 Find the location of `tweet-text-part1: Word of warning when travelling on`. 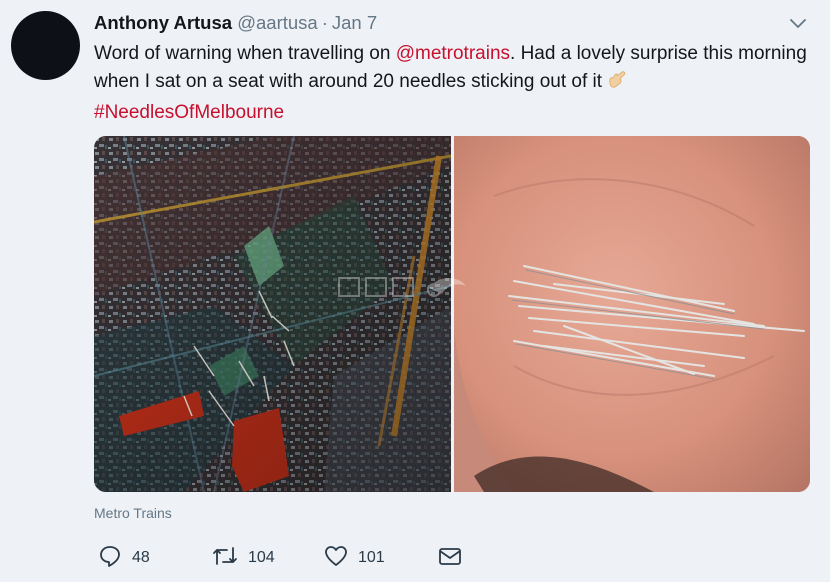

tweet-text-part1: Word of warning when travelling on is located at coordinates (245, 53).